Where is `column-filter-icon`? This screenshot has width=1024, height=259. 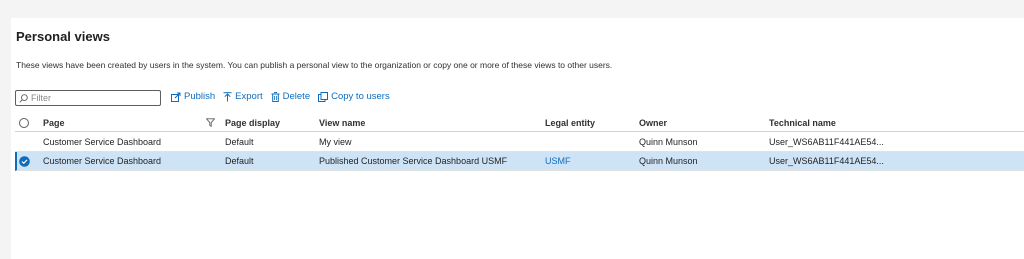 column-filter-icon is located at coordinates (210, 122).